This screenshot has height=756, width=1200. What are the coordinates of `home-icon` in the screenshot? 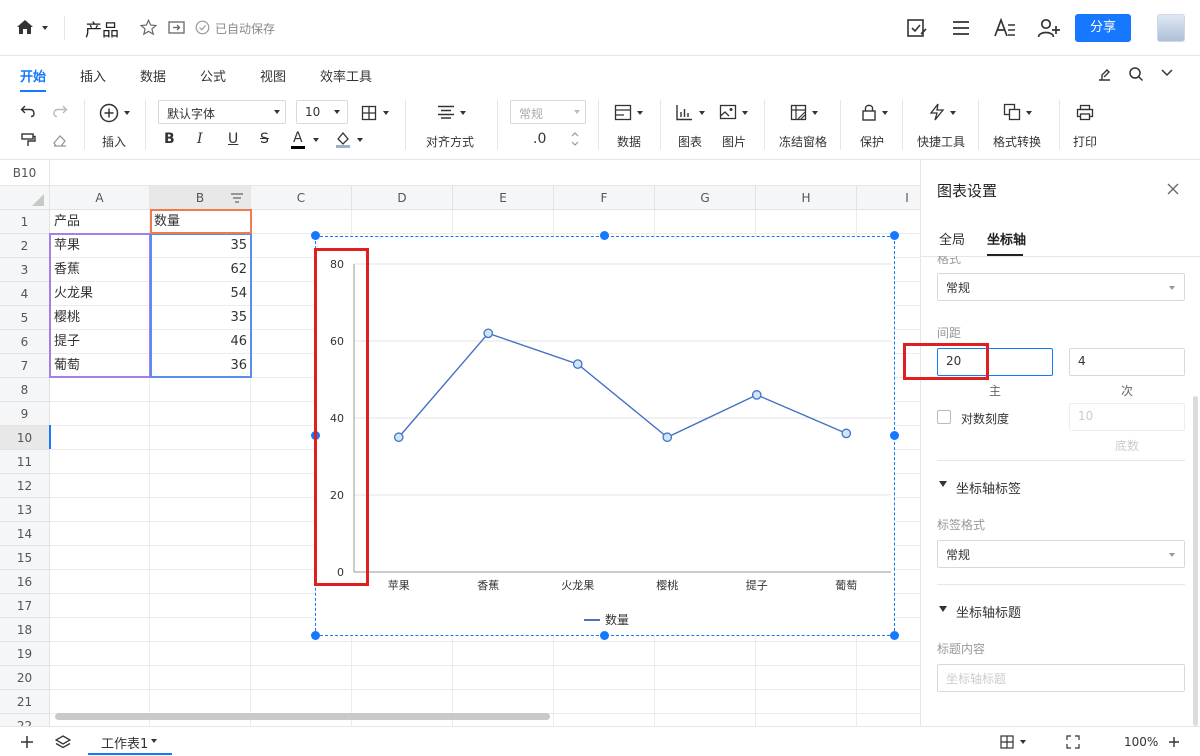 It's located at (25, 27).